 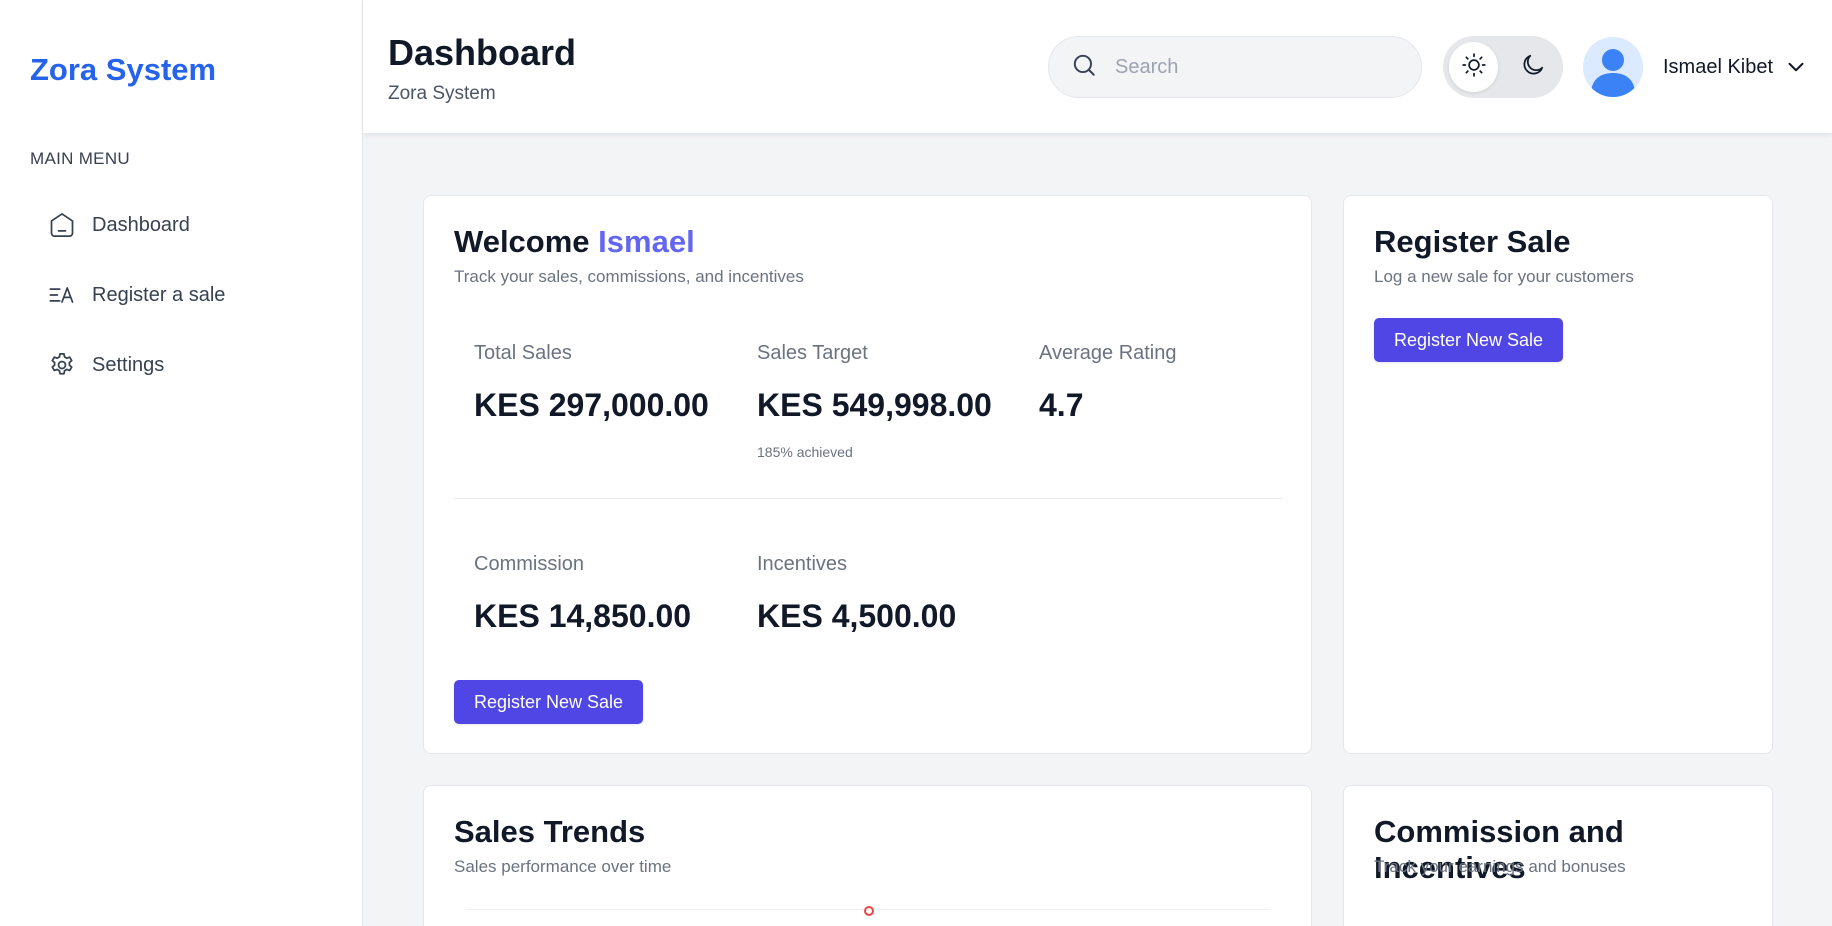 I want to click on stat-value: KES 14,850.00, so click(x=583, y=616).